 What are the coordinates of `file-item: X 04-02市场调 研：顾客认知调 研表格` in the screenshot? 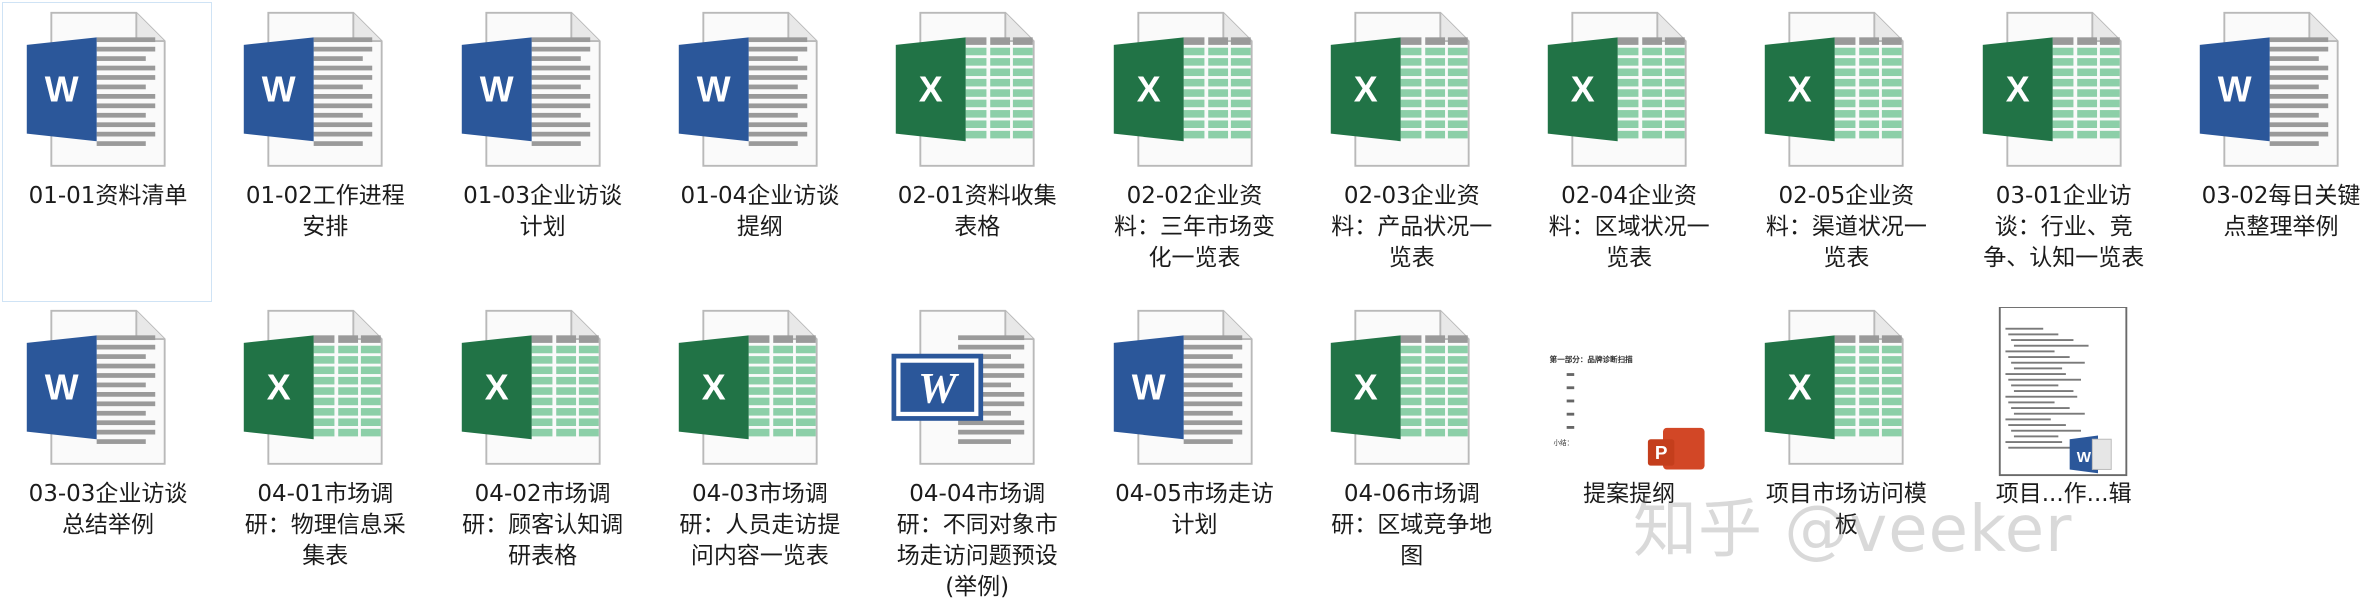 It's located at (542, 450).